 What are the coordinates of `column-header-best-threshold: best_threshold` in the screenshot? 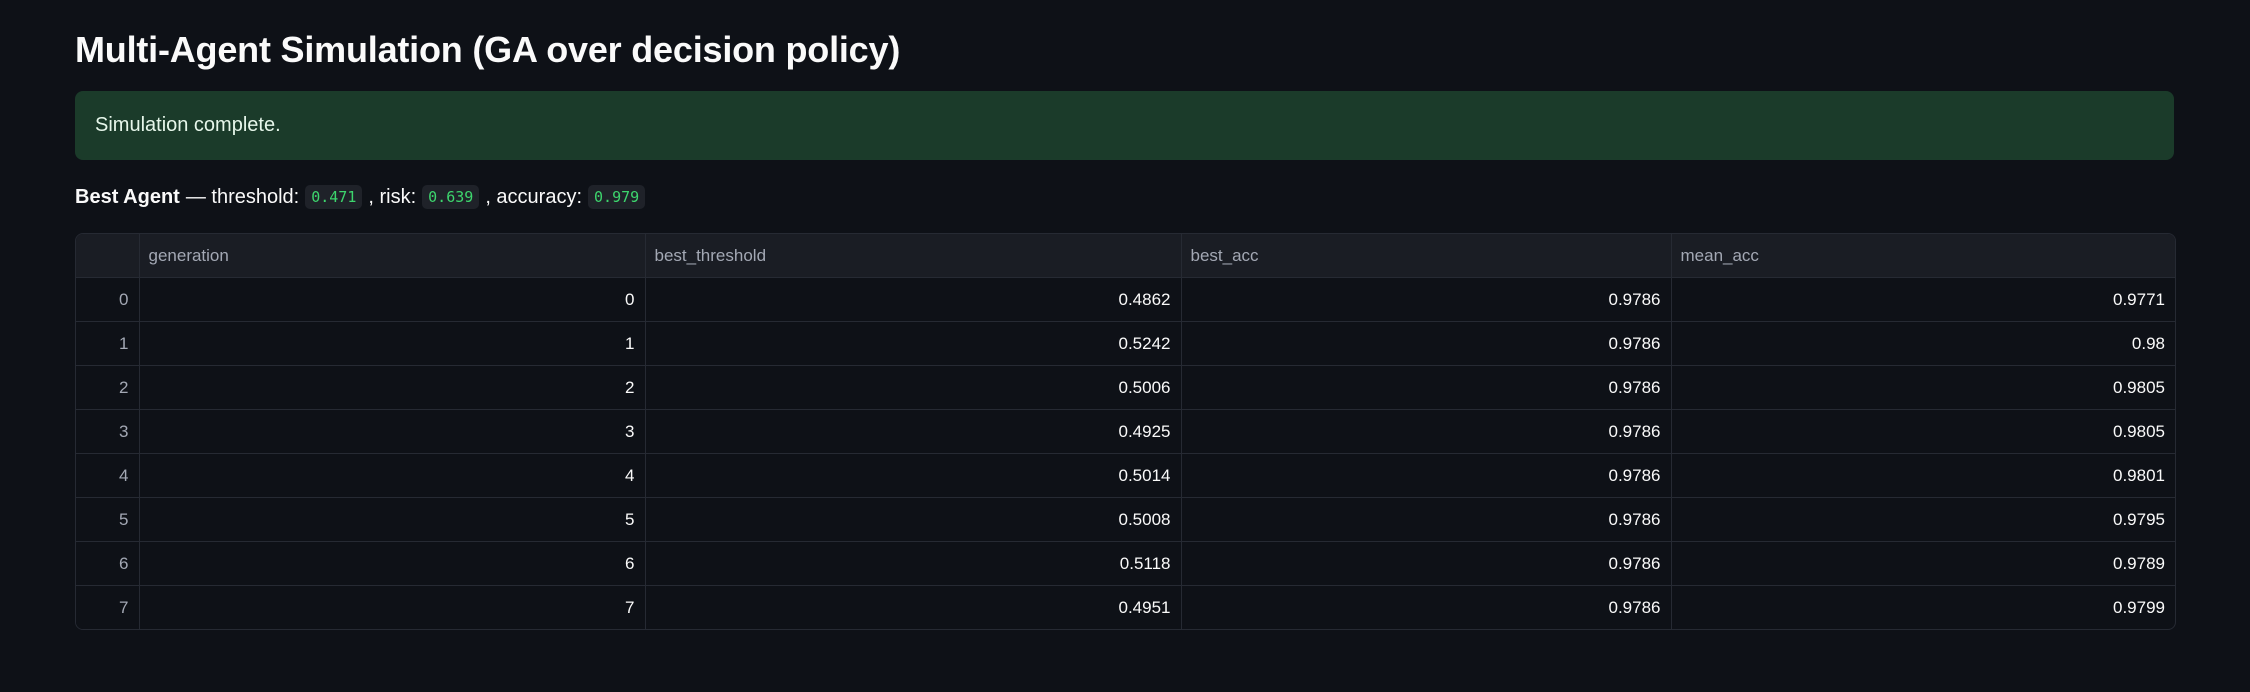 It's located at (913, 256).